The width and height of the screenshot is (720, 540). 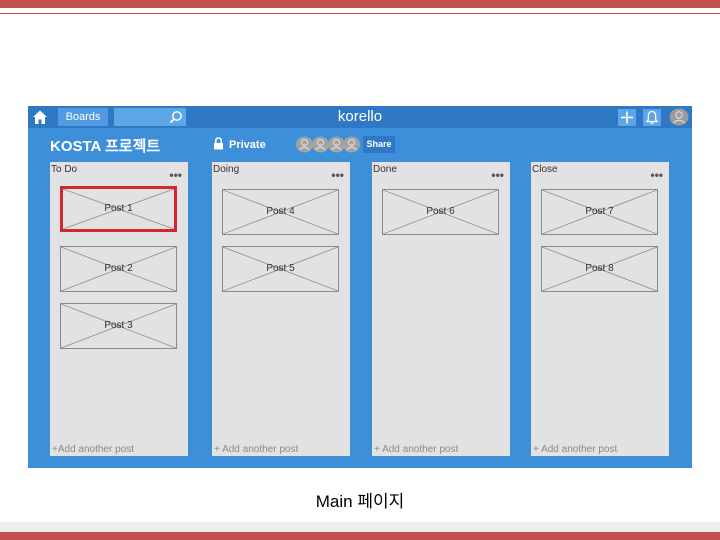 I want to click on card-title: Post 1, so click(x=118, y=208).